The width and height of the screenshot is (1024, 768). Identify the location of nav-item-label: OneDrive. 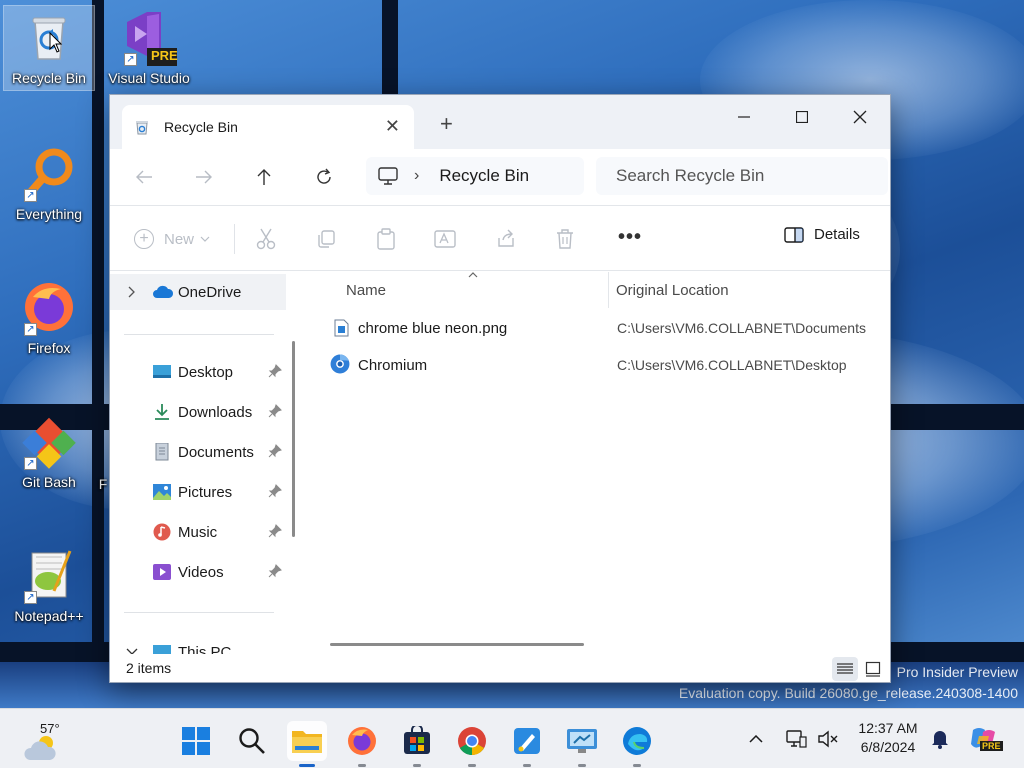
(210, 292).